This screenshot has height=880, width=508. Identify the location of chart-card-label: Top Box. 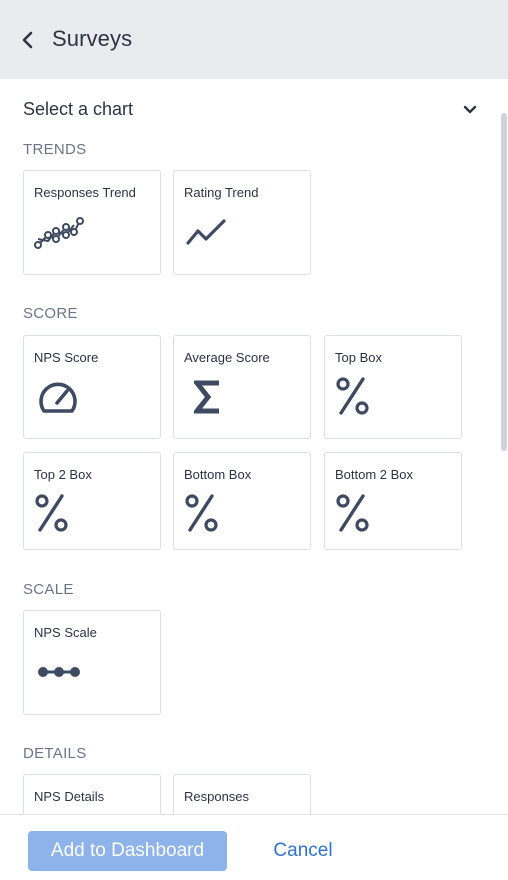
(358, 357).